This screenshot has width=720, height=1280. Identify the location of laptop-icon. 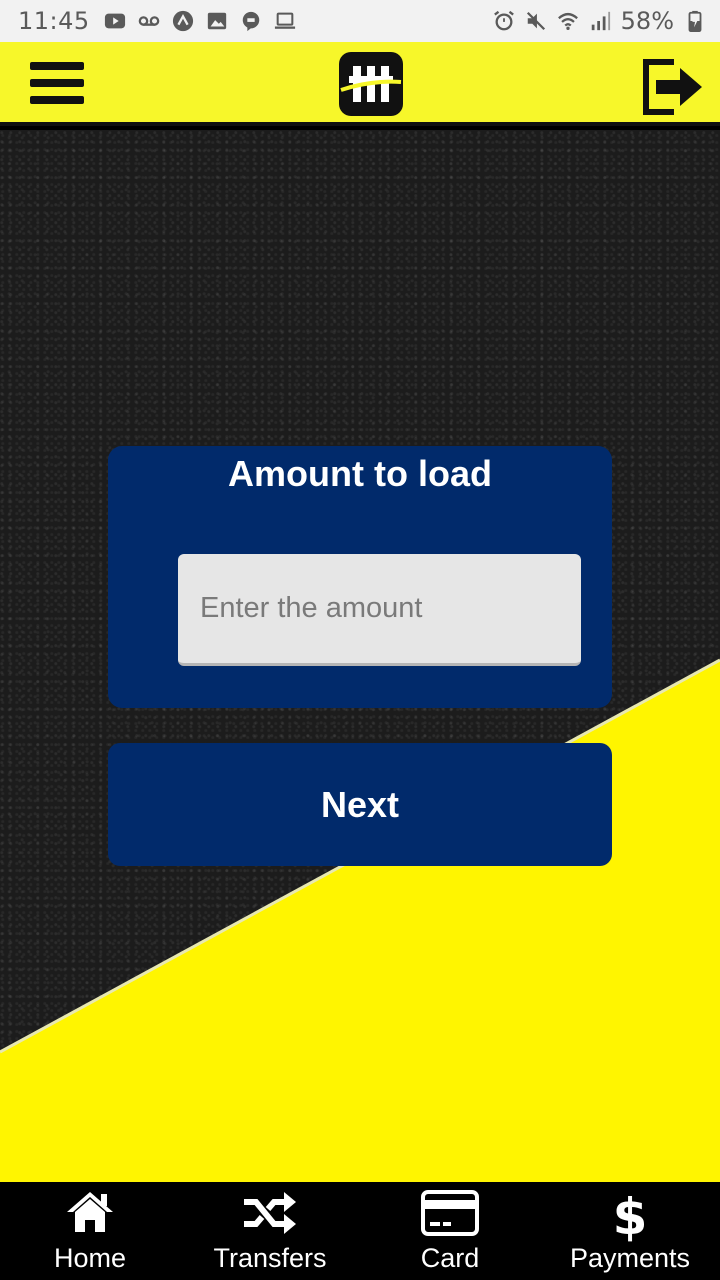
(284, 20).